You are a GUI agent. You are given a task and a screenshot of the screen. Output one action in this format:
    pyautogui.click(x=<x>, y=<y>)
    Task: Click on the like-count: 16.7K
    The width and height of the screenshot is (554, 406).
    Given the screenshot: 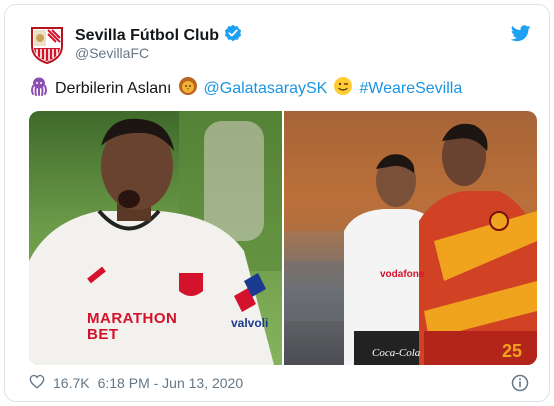 What is the action you would take?
    pyautogui.click(x=71, y=383)
    